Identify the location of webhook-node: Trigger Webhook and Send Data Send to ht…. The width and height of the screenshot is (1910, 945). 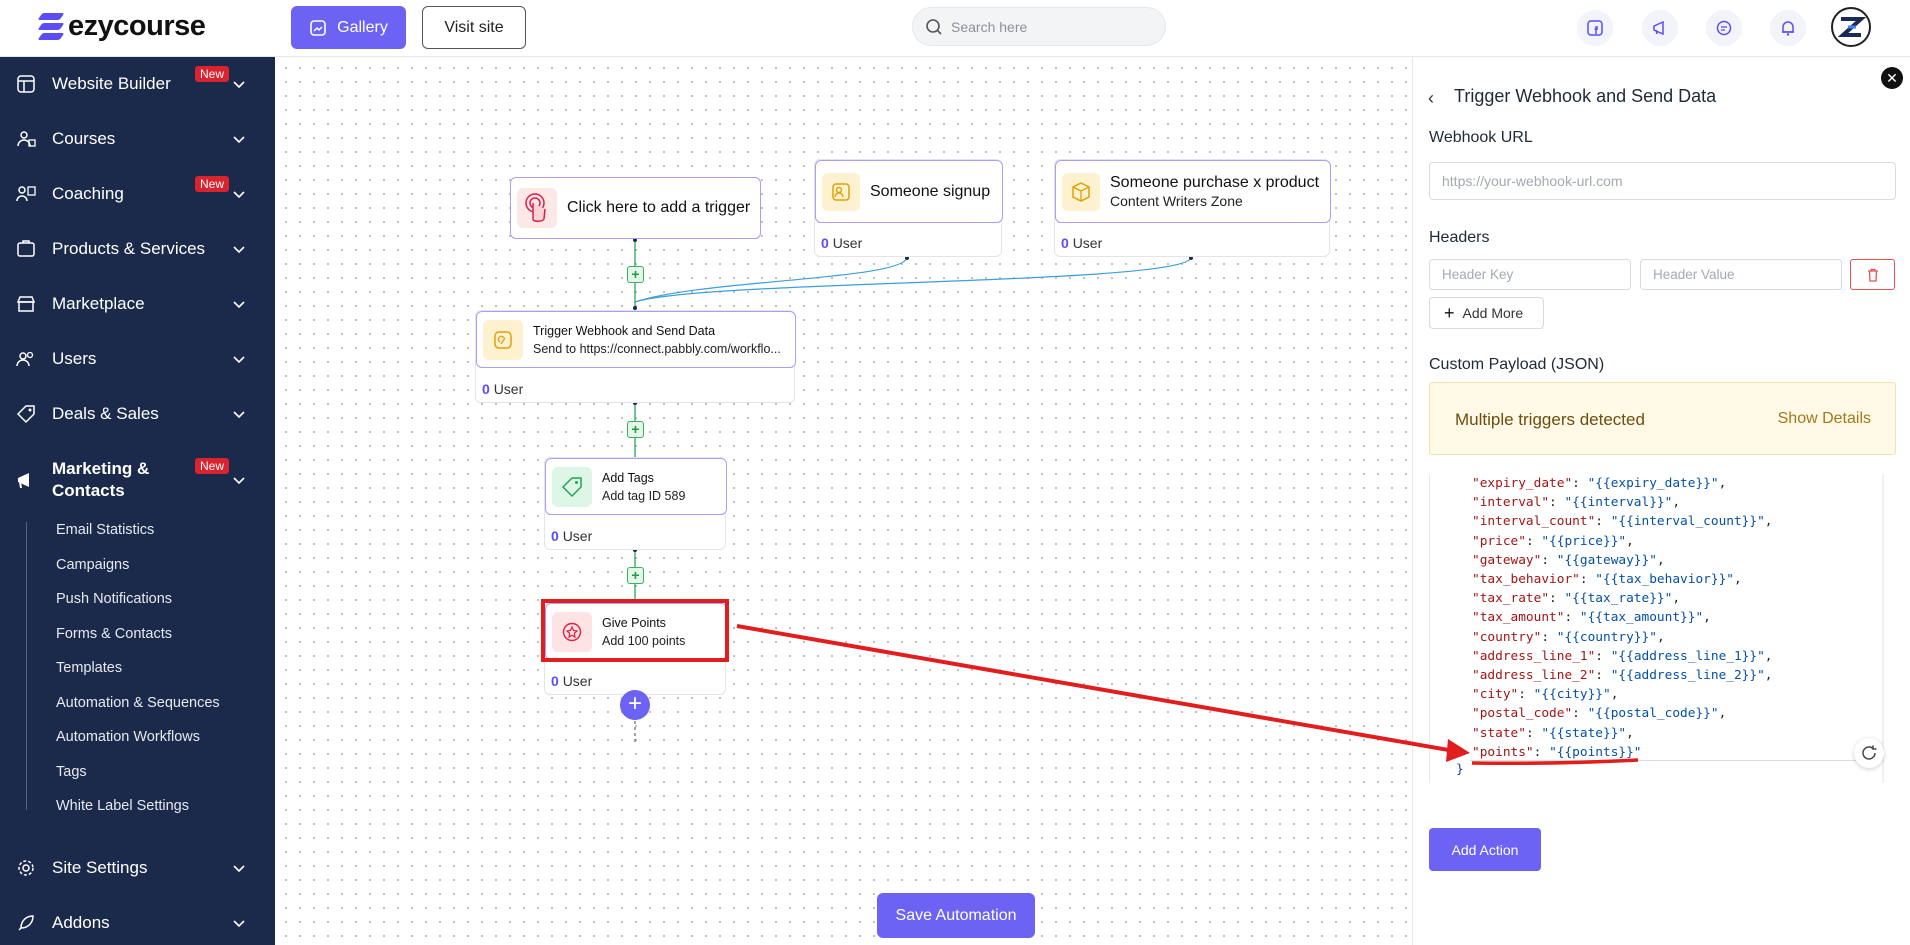
(635, 356).